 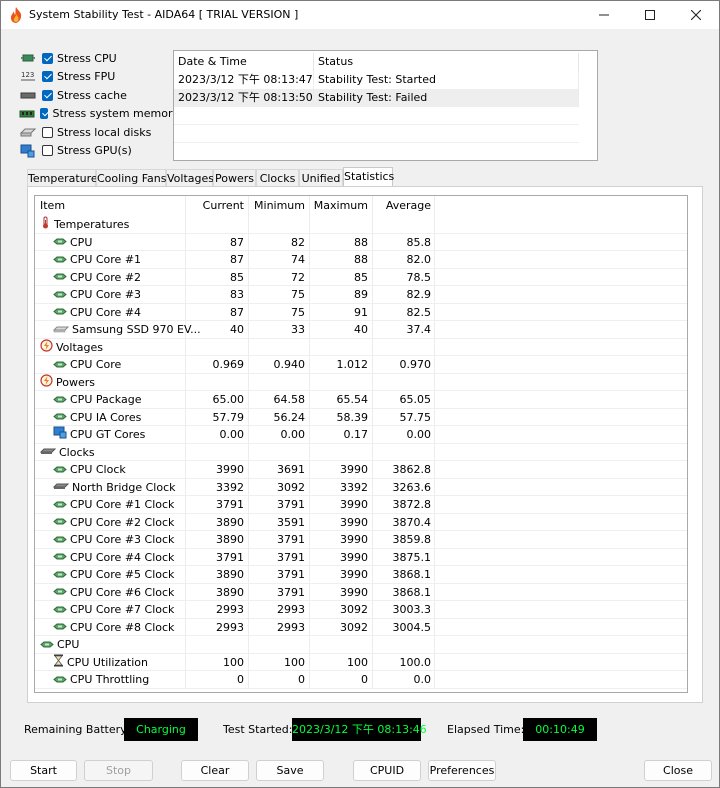 What do you see at coordinates (696, 15) in the screenshot?
I see `close-window-button` at bounding box center [696, 15].